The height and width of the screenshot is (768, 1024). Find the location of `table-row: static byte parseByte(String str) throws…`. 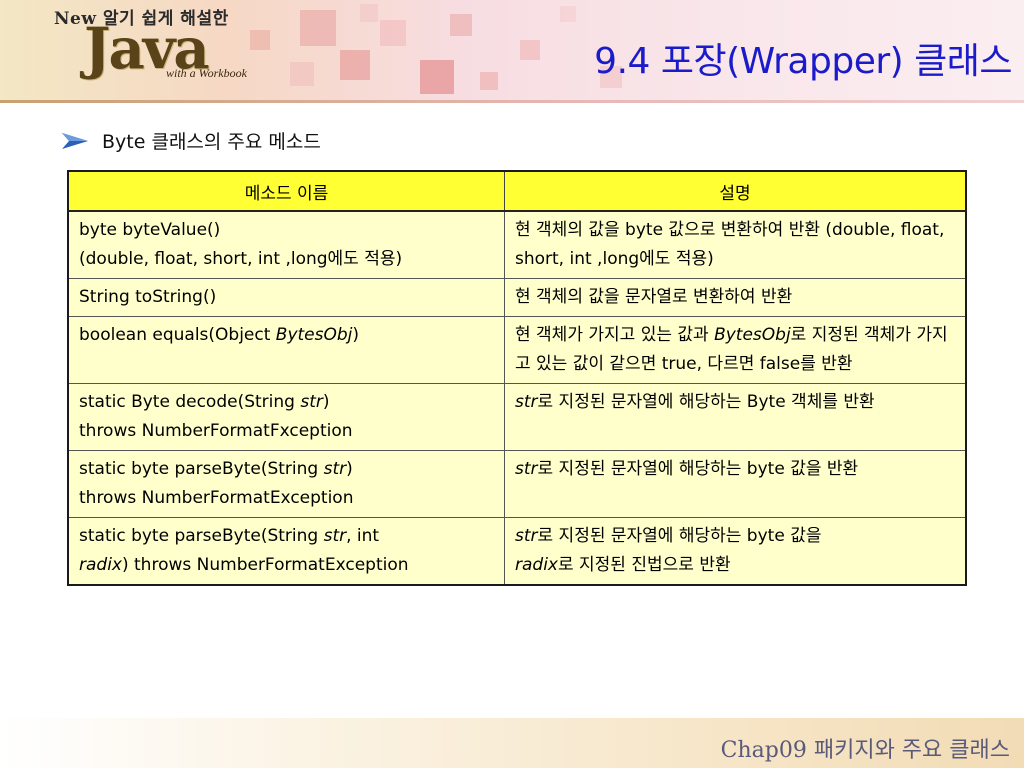

table-row: static byte parseByte(String str) throws… is located at coordinates (517, 484).